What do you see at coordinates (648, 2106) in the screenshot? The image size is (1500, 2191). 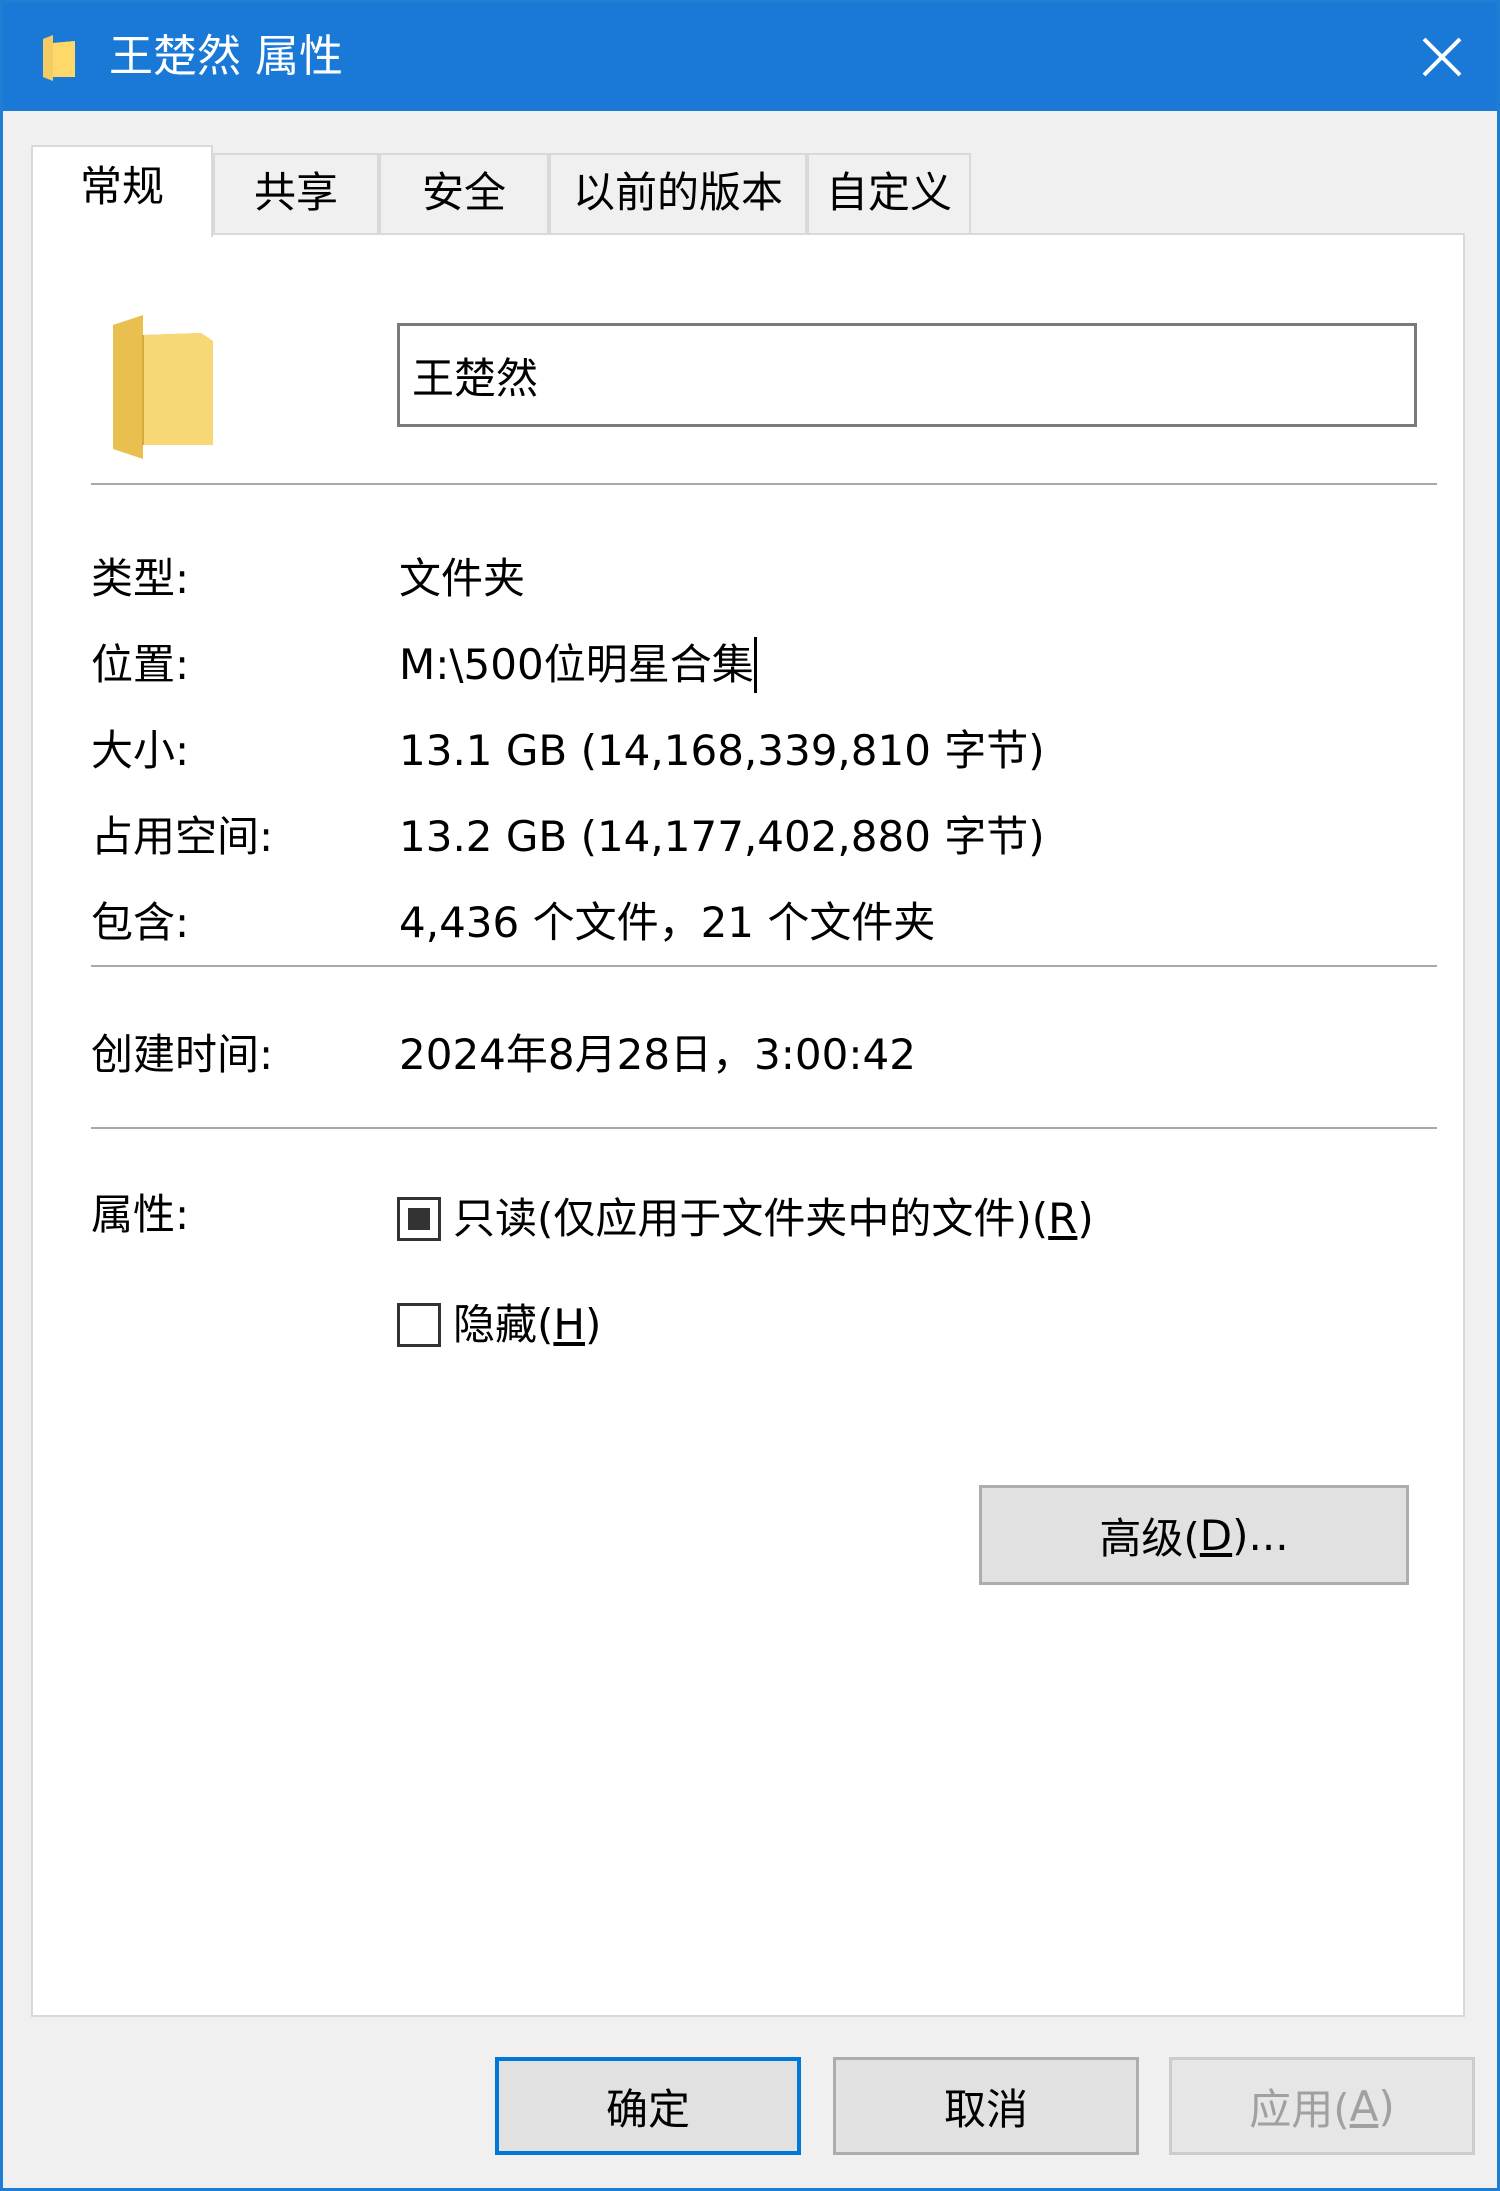 I see `ok-button: 确定` at bounding box center [648, 2106].